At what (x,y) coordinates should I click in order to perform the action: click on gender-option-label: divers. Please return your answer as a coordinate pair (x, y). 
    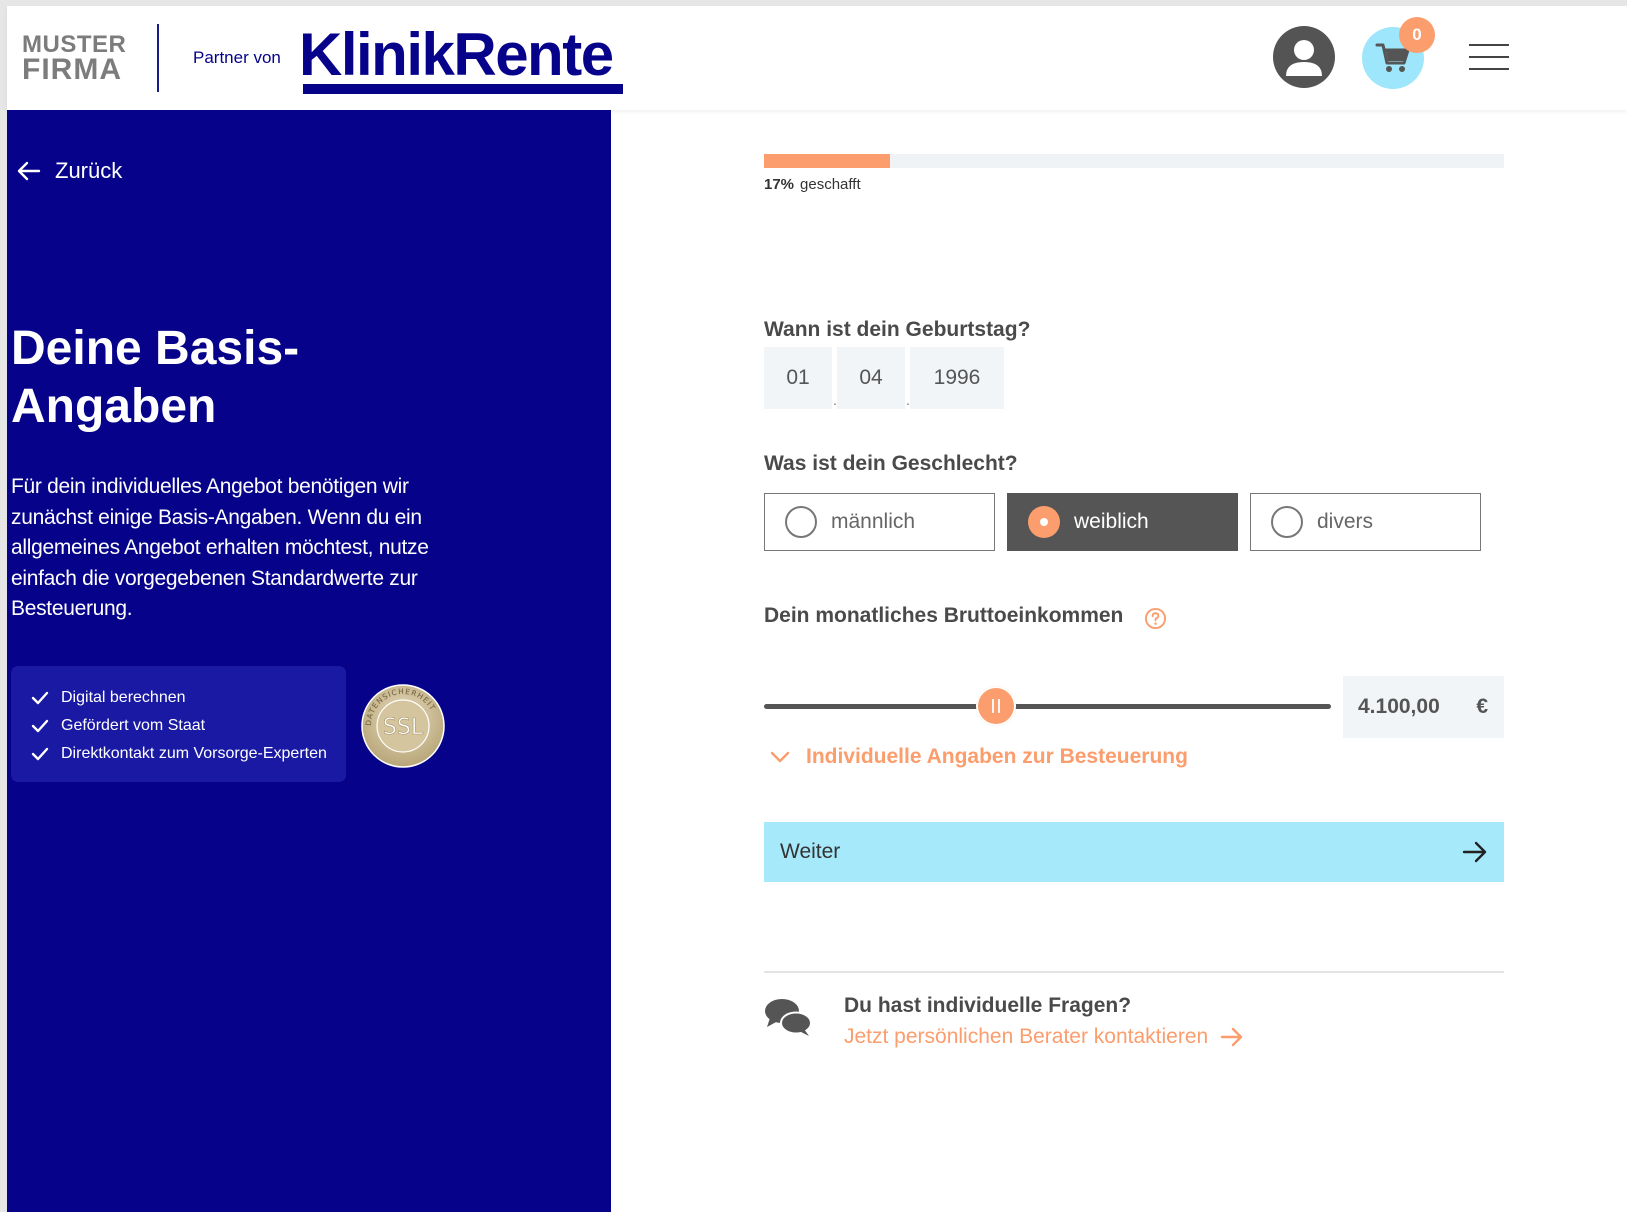
    Looking at the image, I should click on (1345, 521).